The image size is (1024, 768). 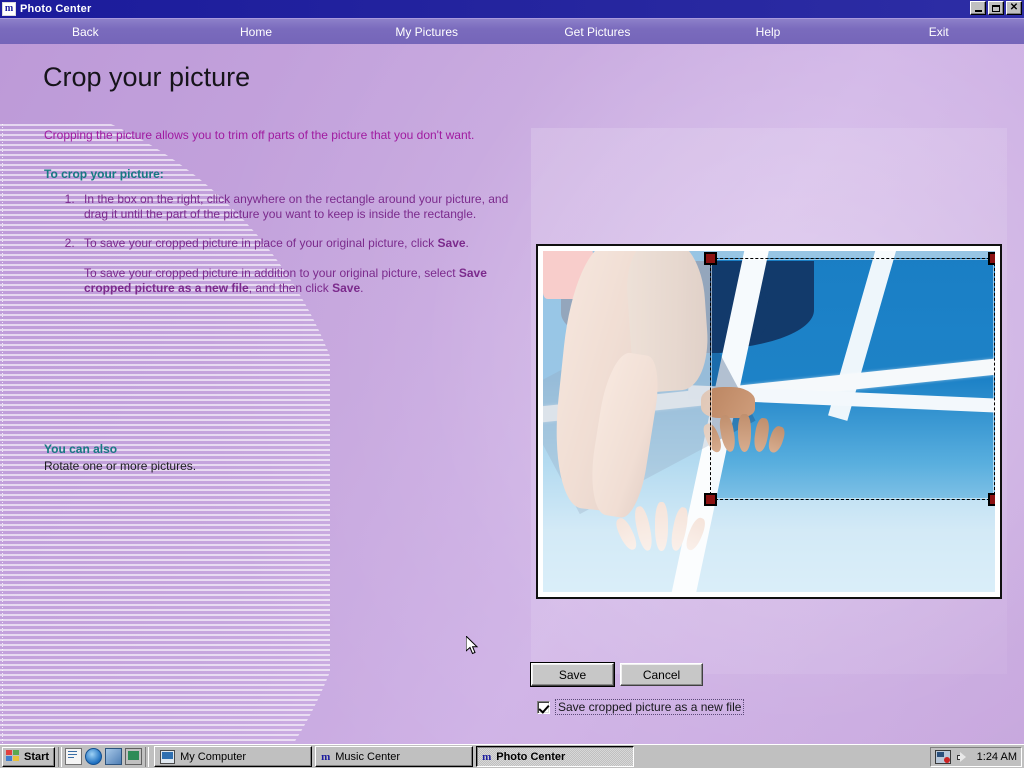 I want to click on start-label: Start, so click(x=37, y=756).